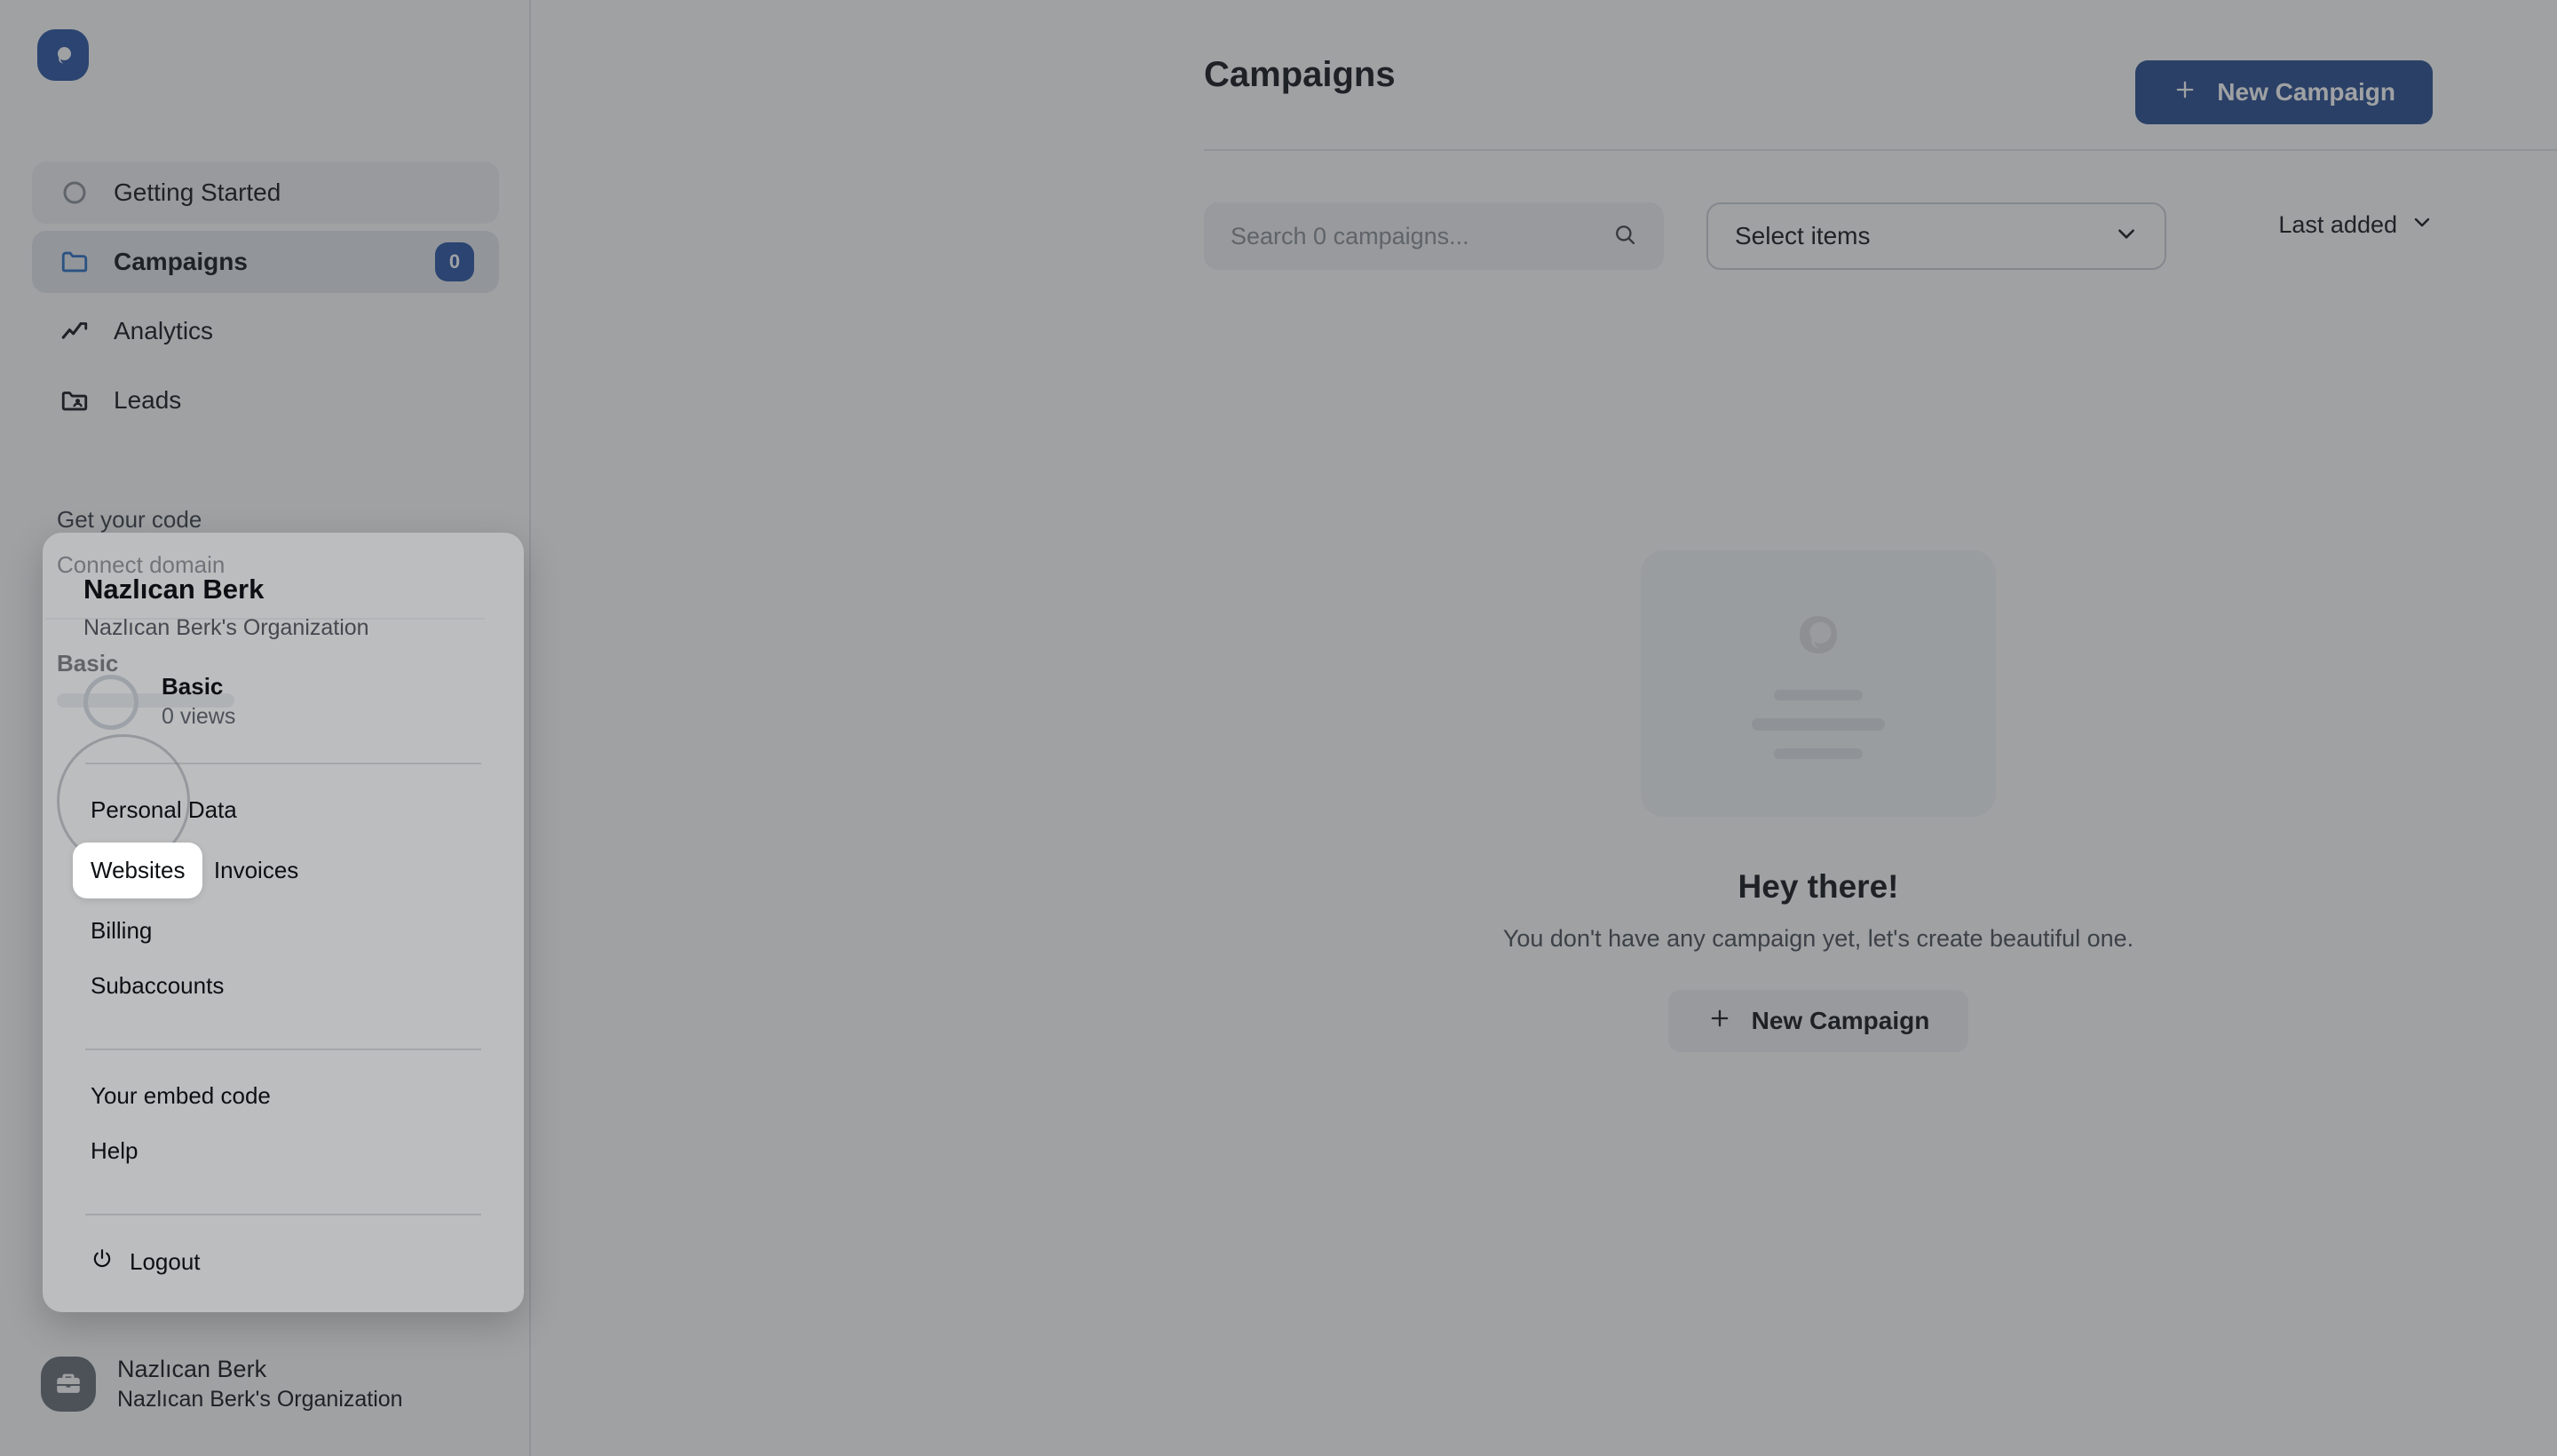 This screenshot has width=2557, height=1456. Describe the element at coordinates (114, 1151) in the screenshot. I see `menu-item-help: Help` at that location.